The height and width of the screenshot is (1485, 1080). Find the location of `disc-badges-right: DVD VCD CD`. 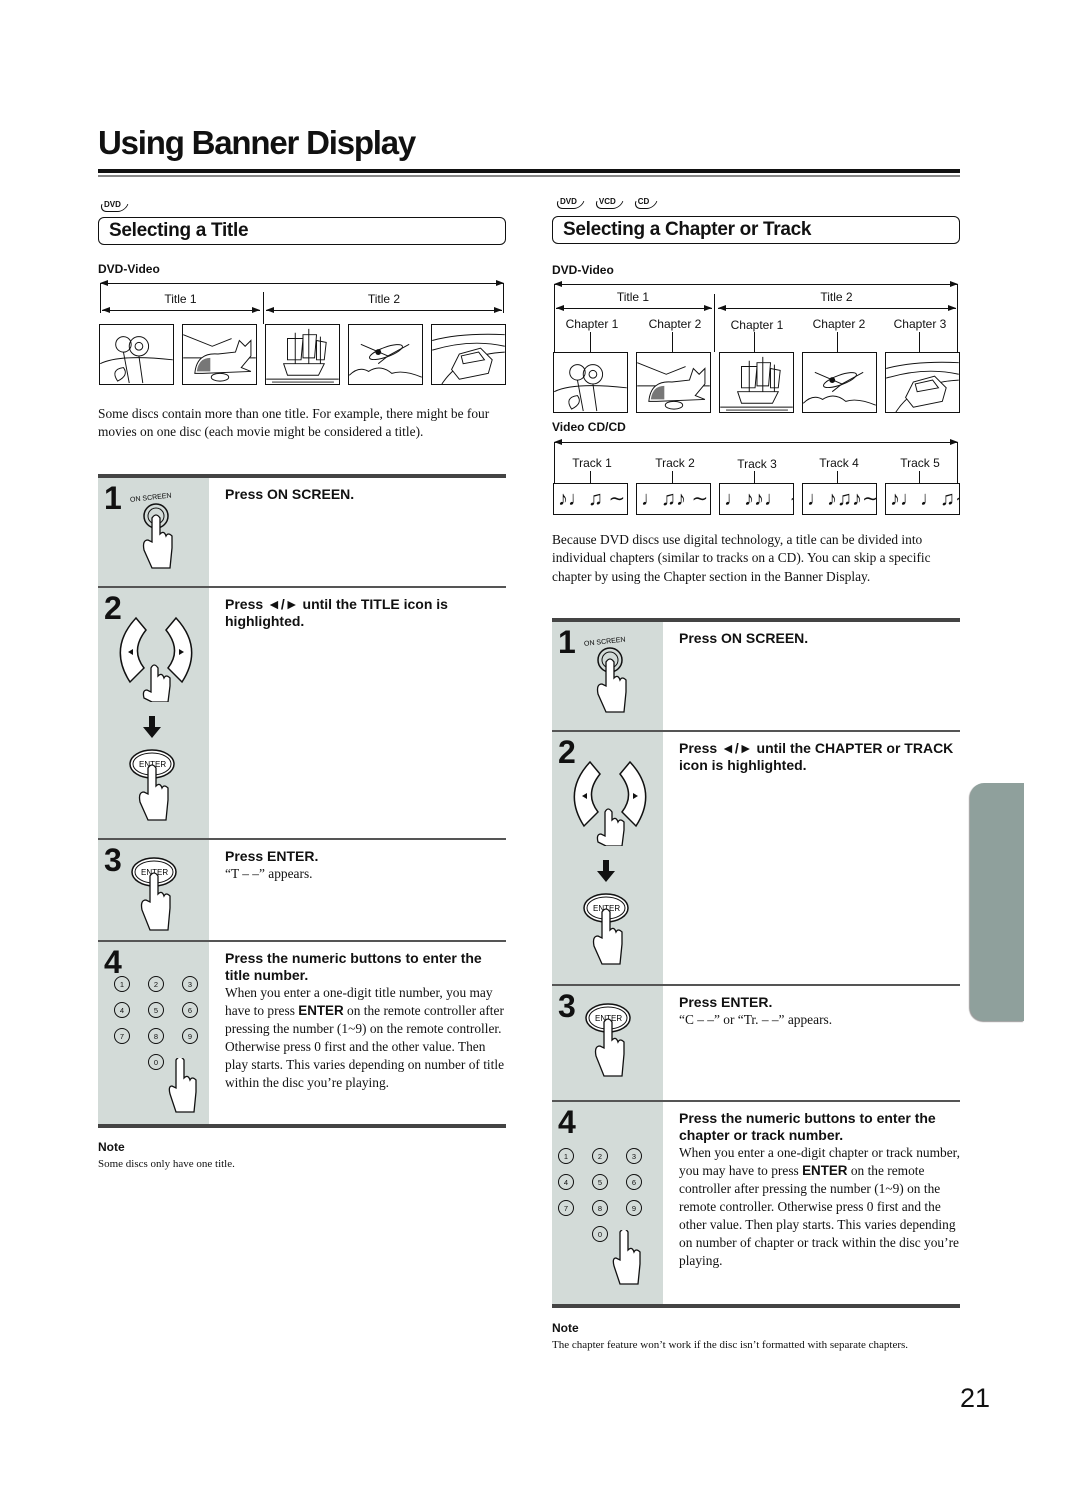

disc-badges-right: DVD VCD CD is located at coordinates (606, 202).